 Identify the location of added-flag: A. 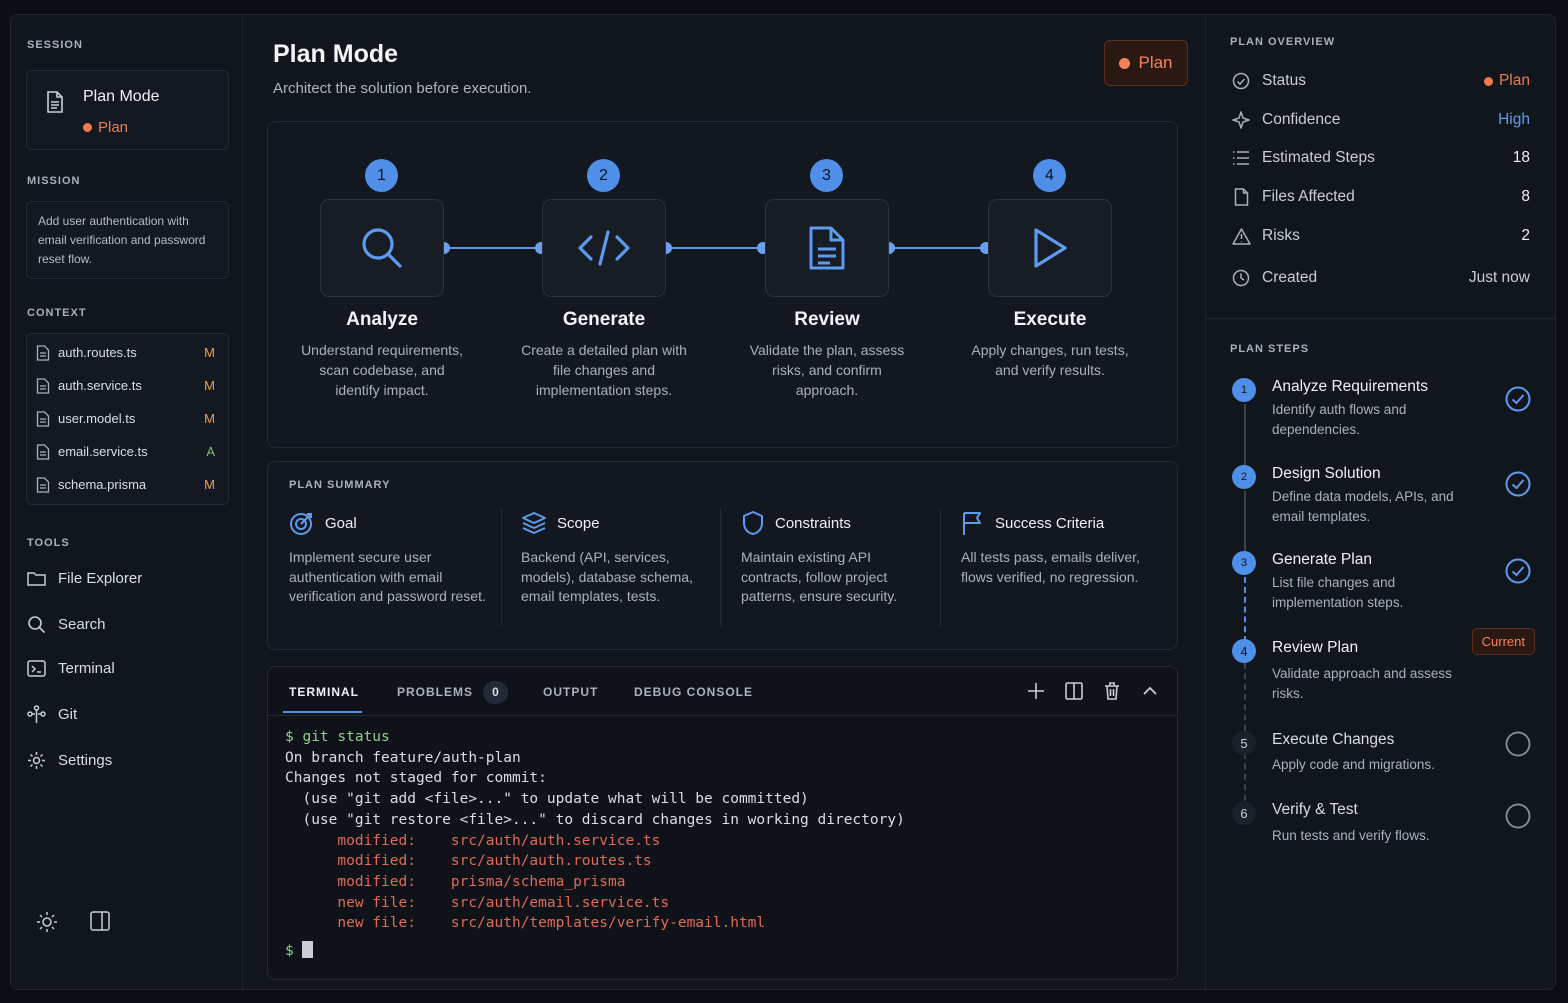
(210, 451).